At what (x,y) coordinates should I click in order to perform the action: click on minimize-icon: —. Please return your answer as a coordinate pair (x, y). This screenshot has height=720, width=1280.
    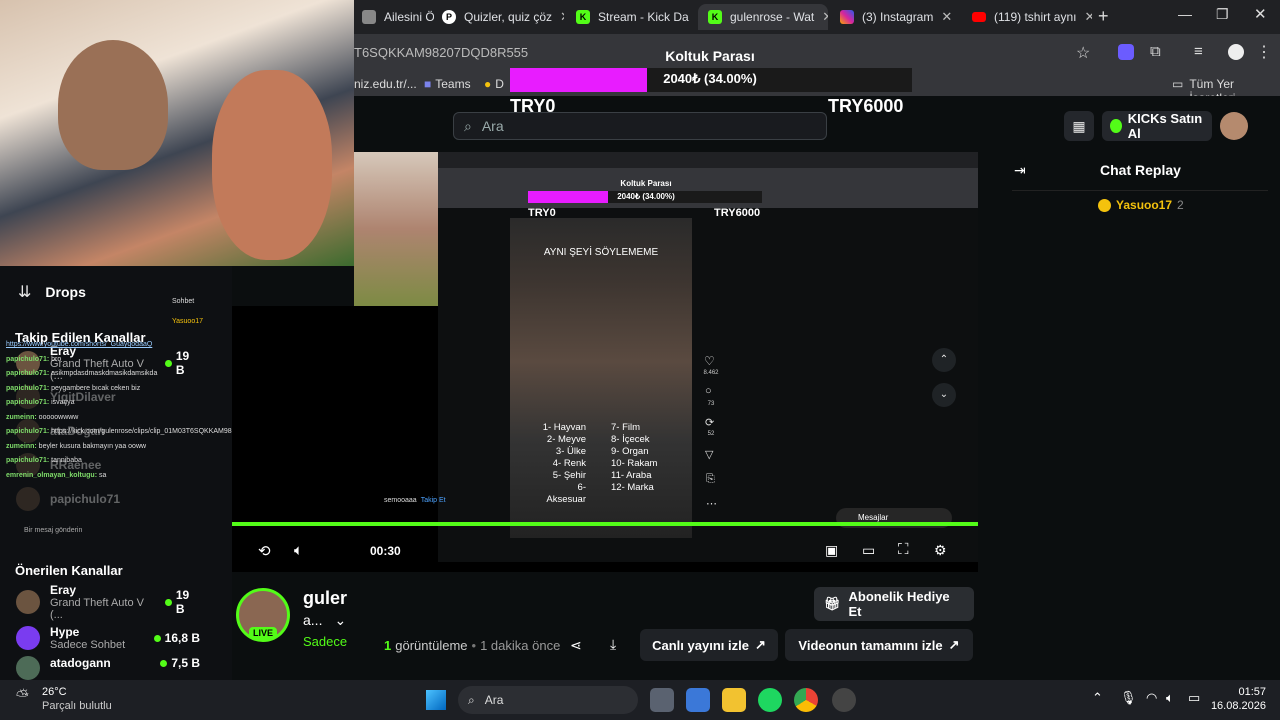
    Looking at the image, I should click on (1185, 14).